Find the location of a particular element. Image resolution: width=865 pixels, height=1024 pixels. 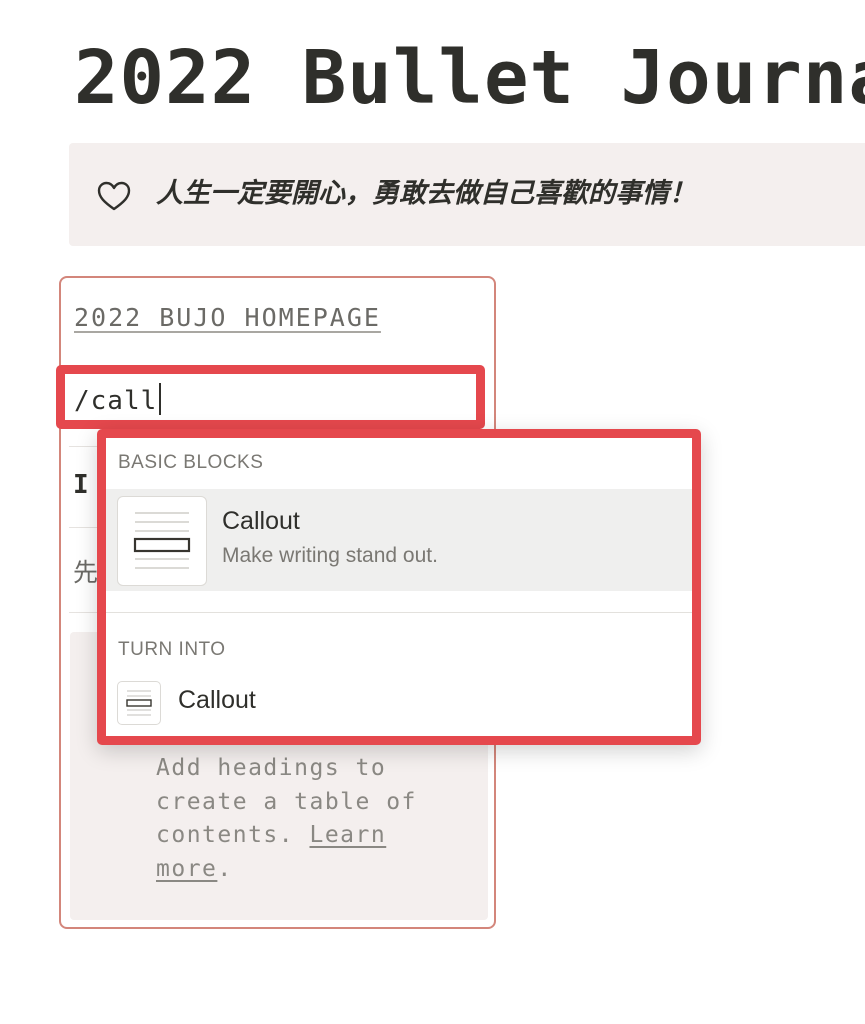

section-label-basic-blocks: BASIC BLOCKS is located at coordinates (191, 462).